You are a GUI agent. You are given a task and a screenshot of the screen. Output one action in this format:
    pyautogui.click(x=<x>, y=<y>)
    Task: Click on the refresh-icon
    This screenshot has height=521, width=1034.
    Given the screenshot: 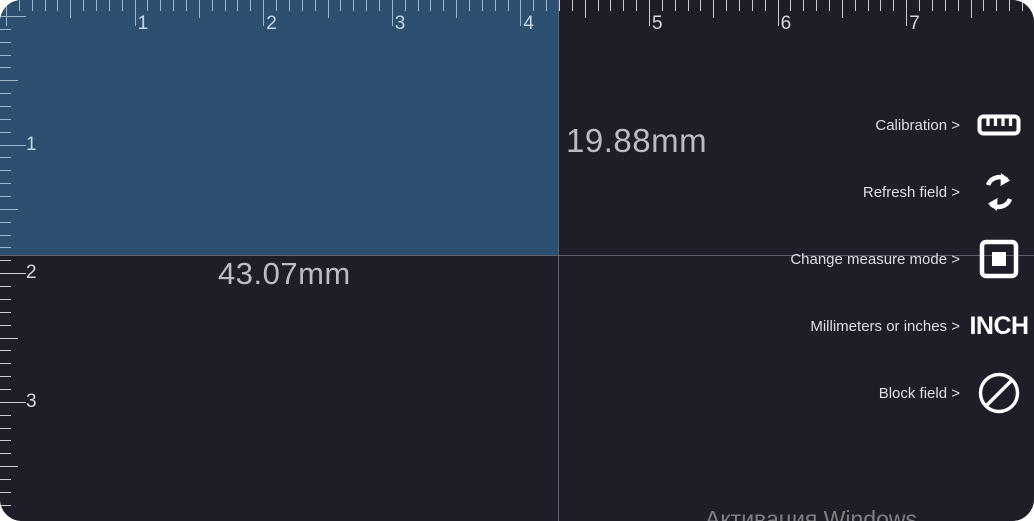 What is the action you would take?
    pyautogui.click(x=999, y=192)
    